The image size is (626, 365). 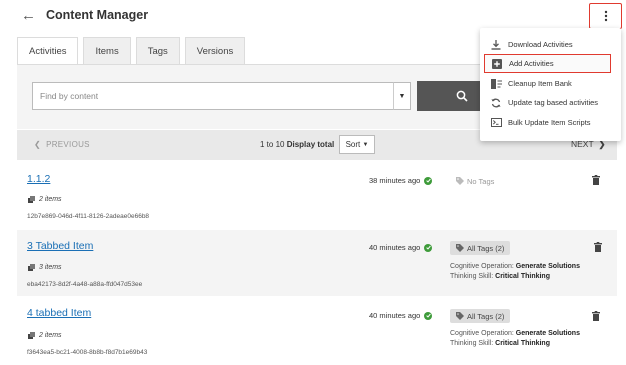 I want to click on terminal-icon, so click(x=496, y=122).